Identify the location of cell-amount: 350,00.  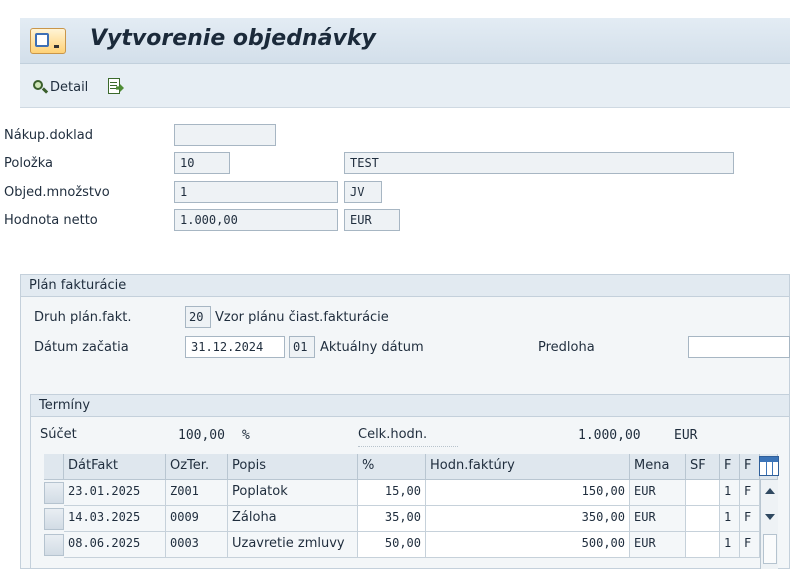
(528, 519).